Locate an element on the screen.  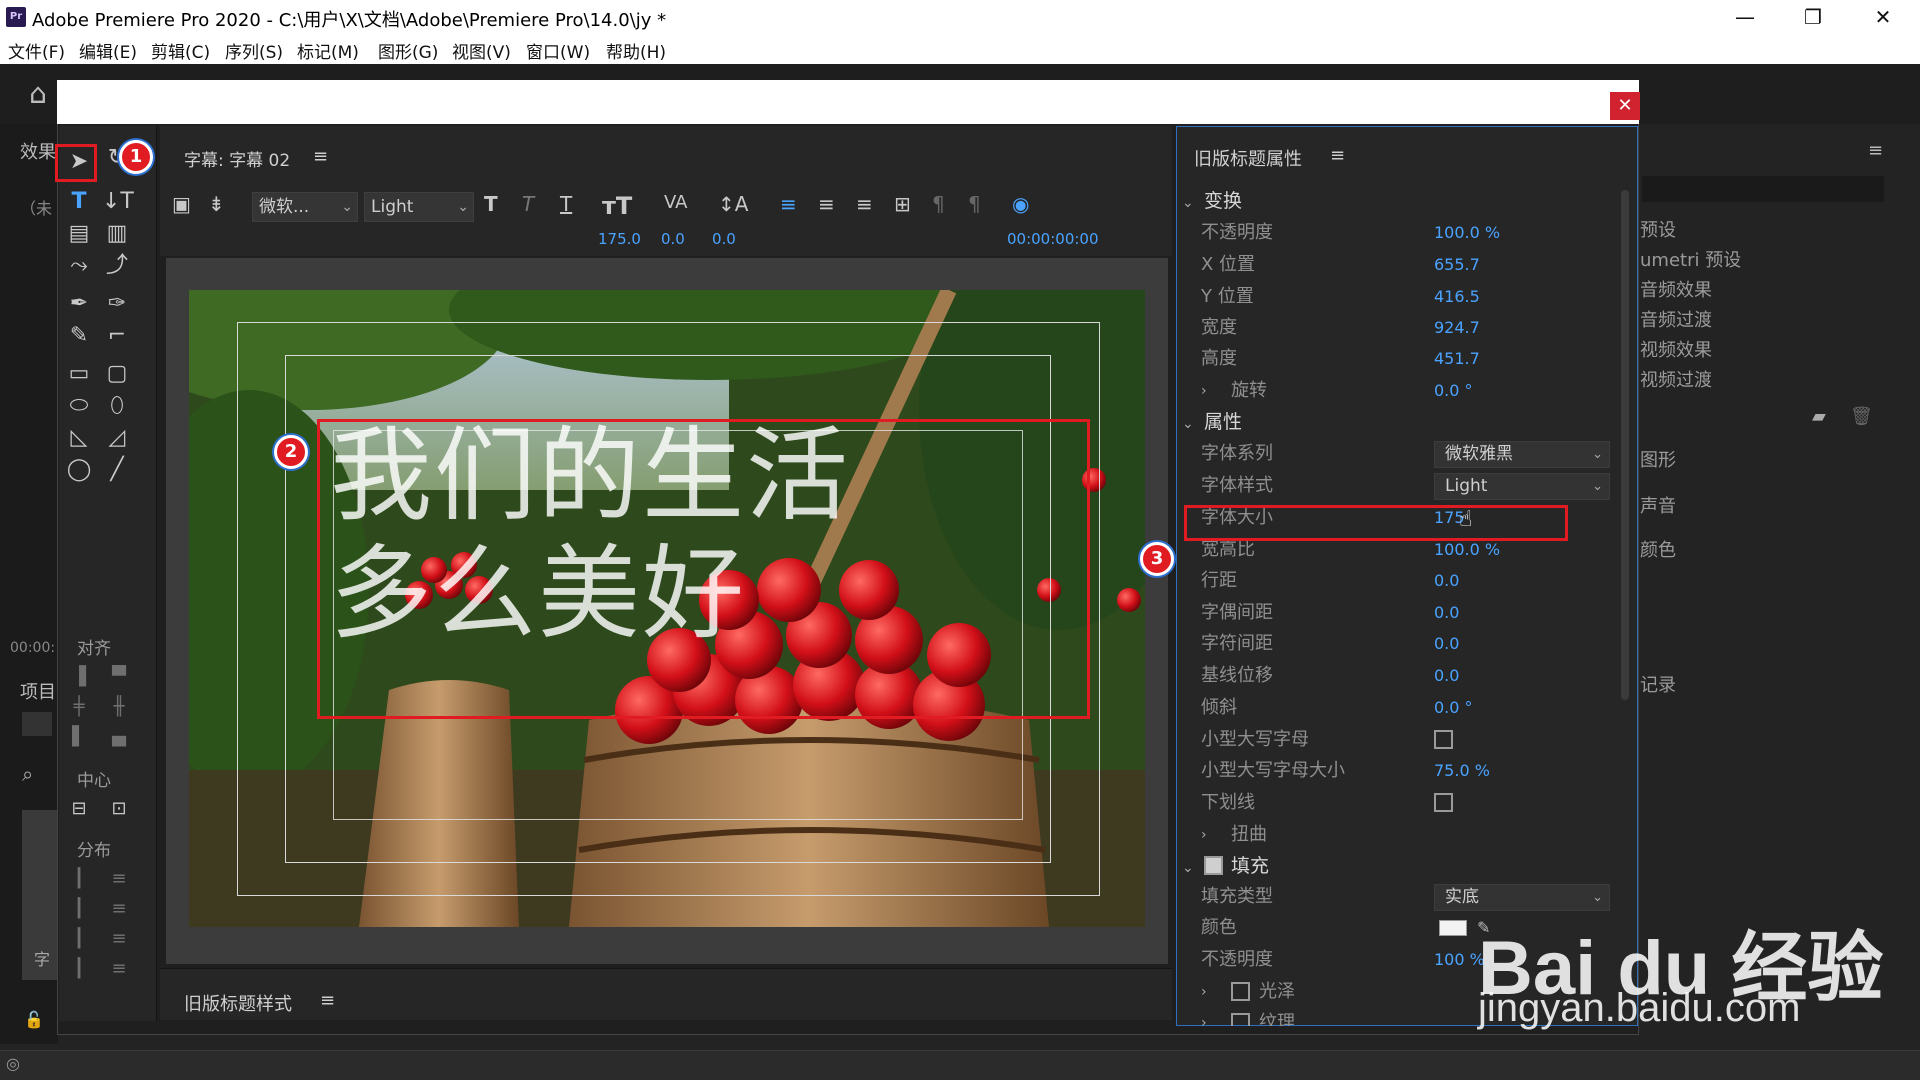
trash-icon: 🗑 is located at coordinates (1861, 416).